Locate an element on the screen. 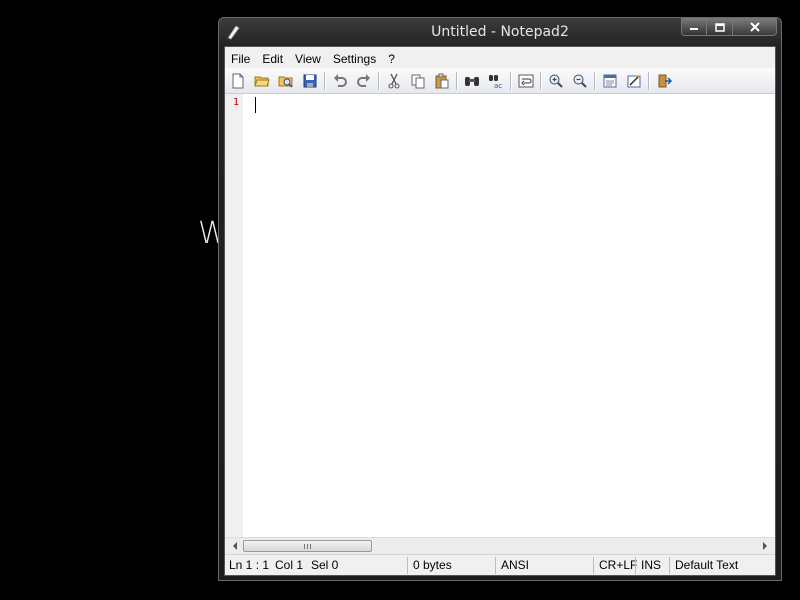 The image size is (800, 600). status-selection: Sel 0 is located at coordinates (325, 565).